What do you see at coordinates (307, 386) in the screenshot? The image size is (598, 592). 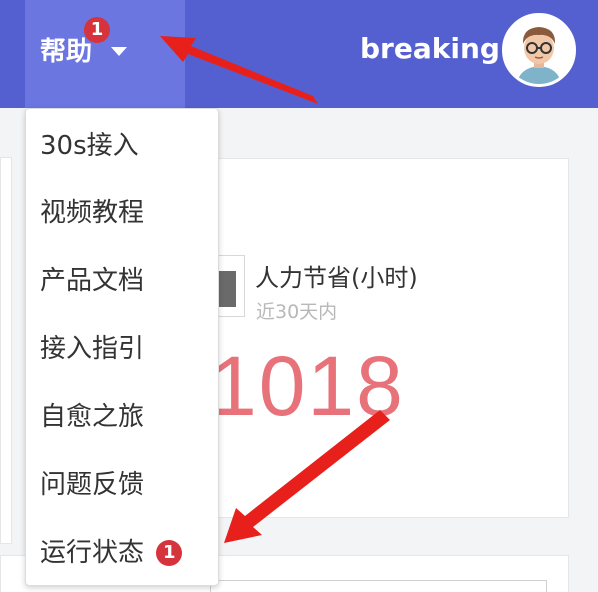 I see `stat-value: 1018` at bounding box center [307, 386].